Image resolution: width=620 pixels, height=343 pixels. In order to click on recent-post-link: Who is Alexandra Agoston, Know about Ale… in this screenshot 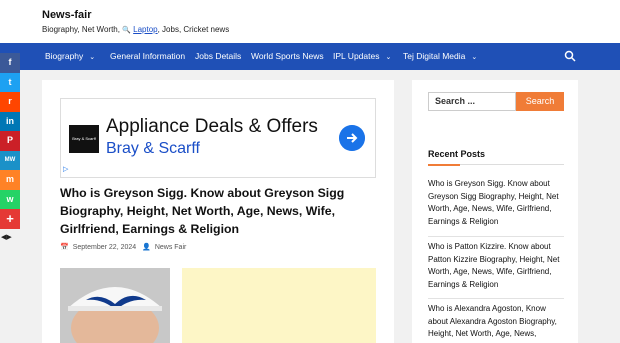, I will do `click(496, 322)`.